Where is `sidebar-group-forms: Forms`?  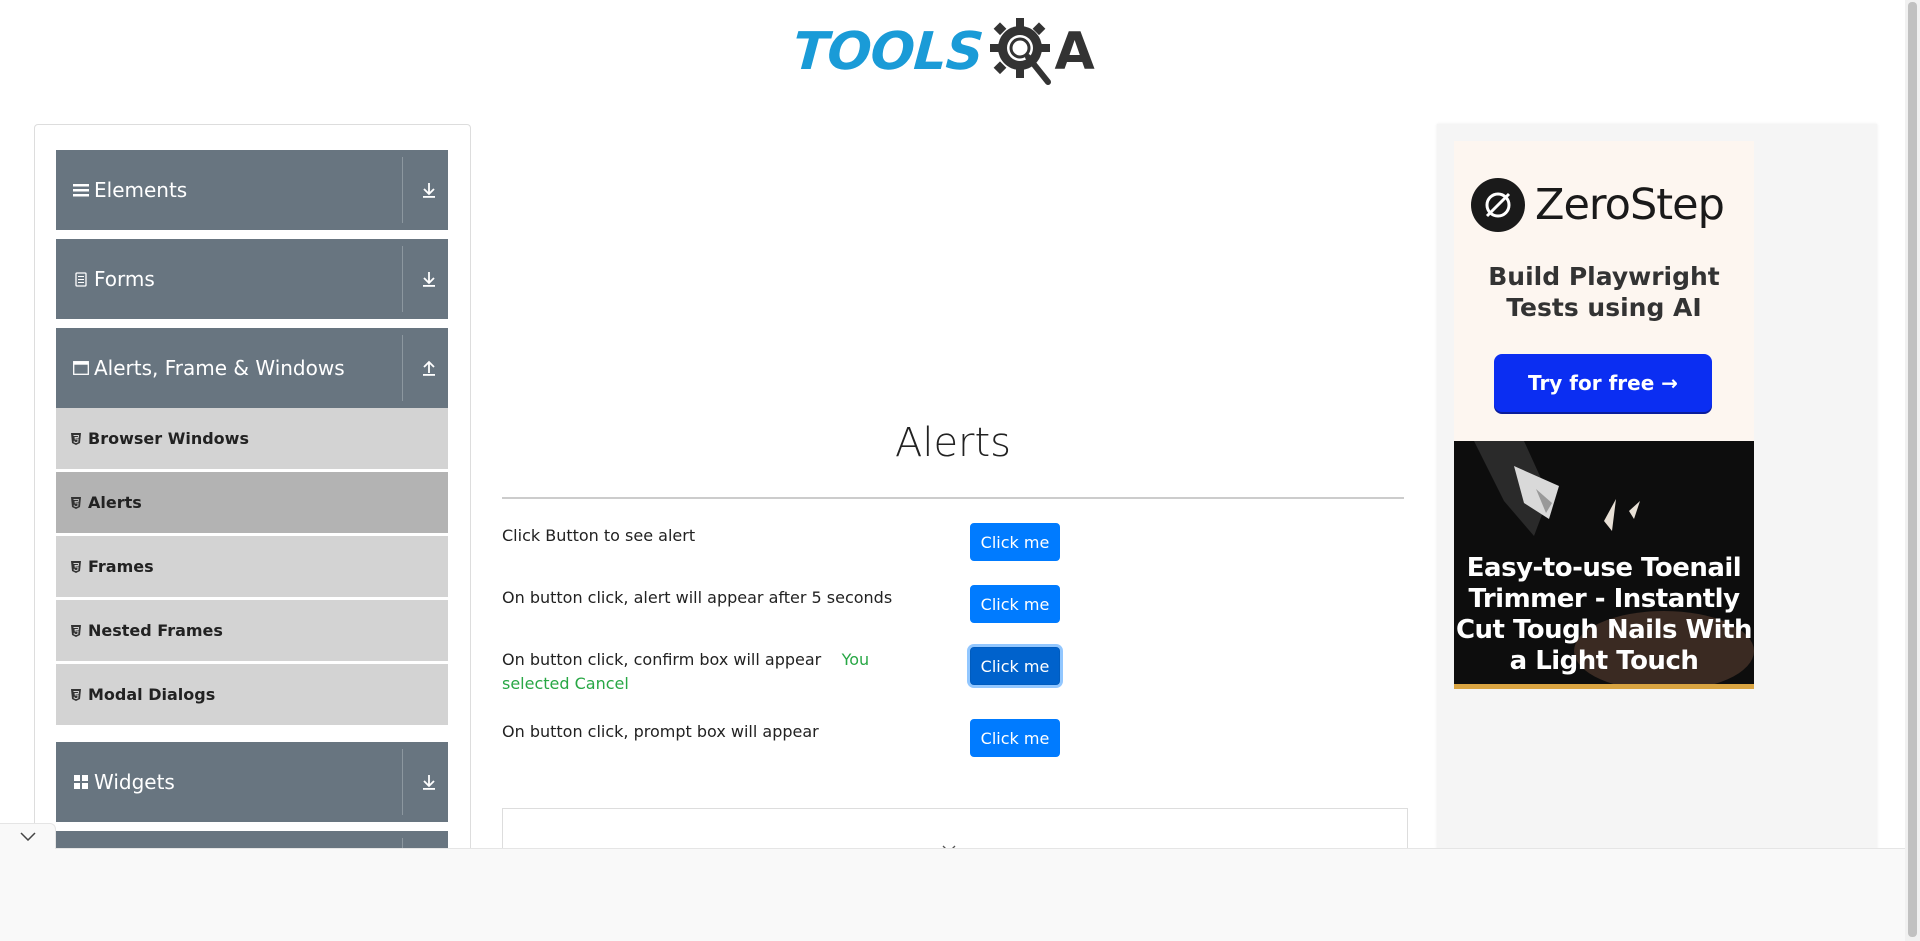
sidebar-group-forms: Forms is located at coordinates (252, 279).